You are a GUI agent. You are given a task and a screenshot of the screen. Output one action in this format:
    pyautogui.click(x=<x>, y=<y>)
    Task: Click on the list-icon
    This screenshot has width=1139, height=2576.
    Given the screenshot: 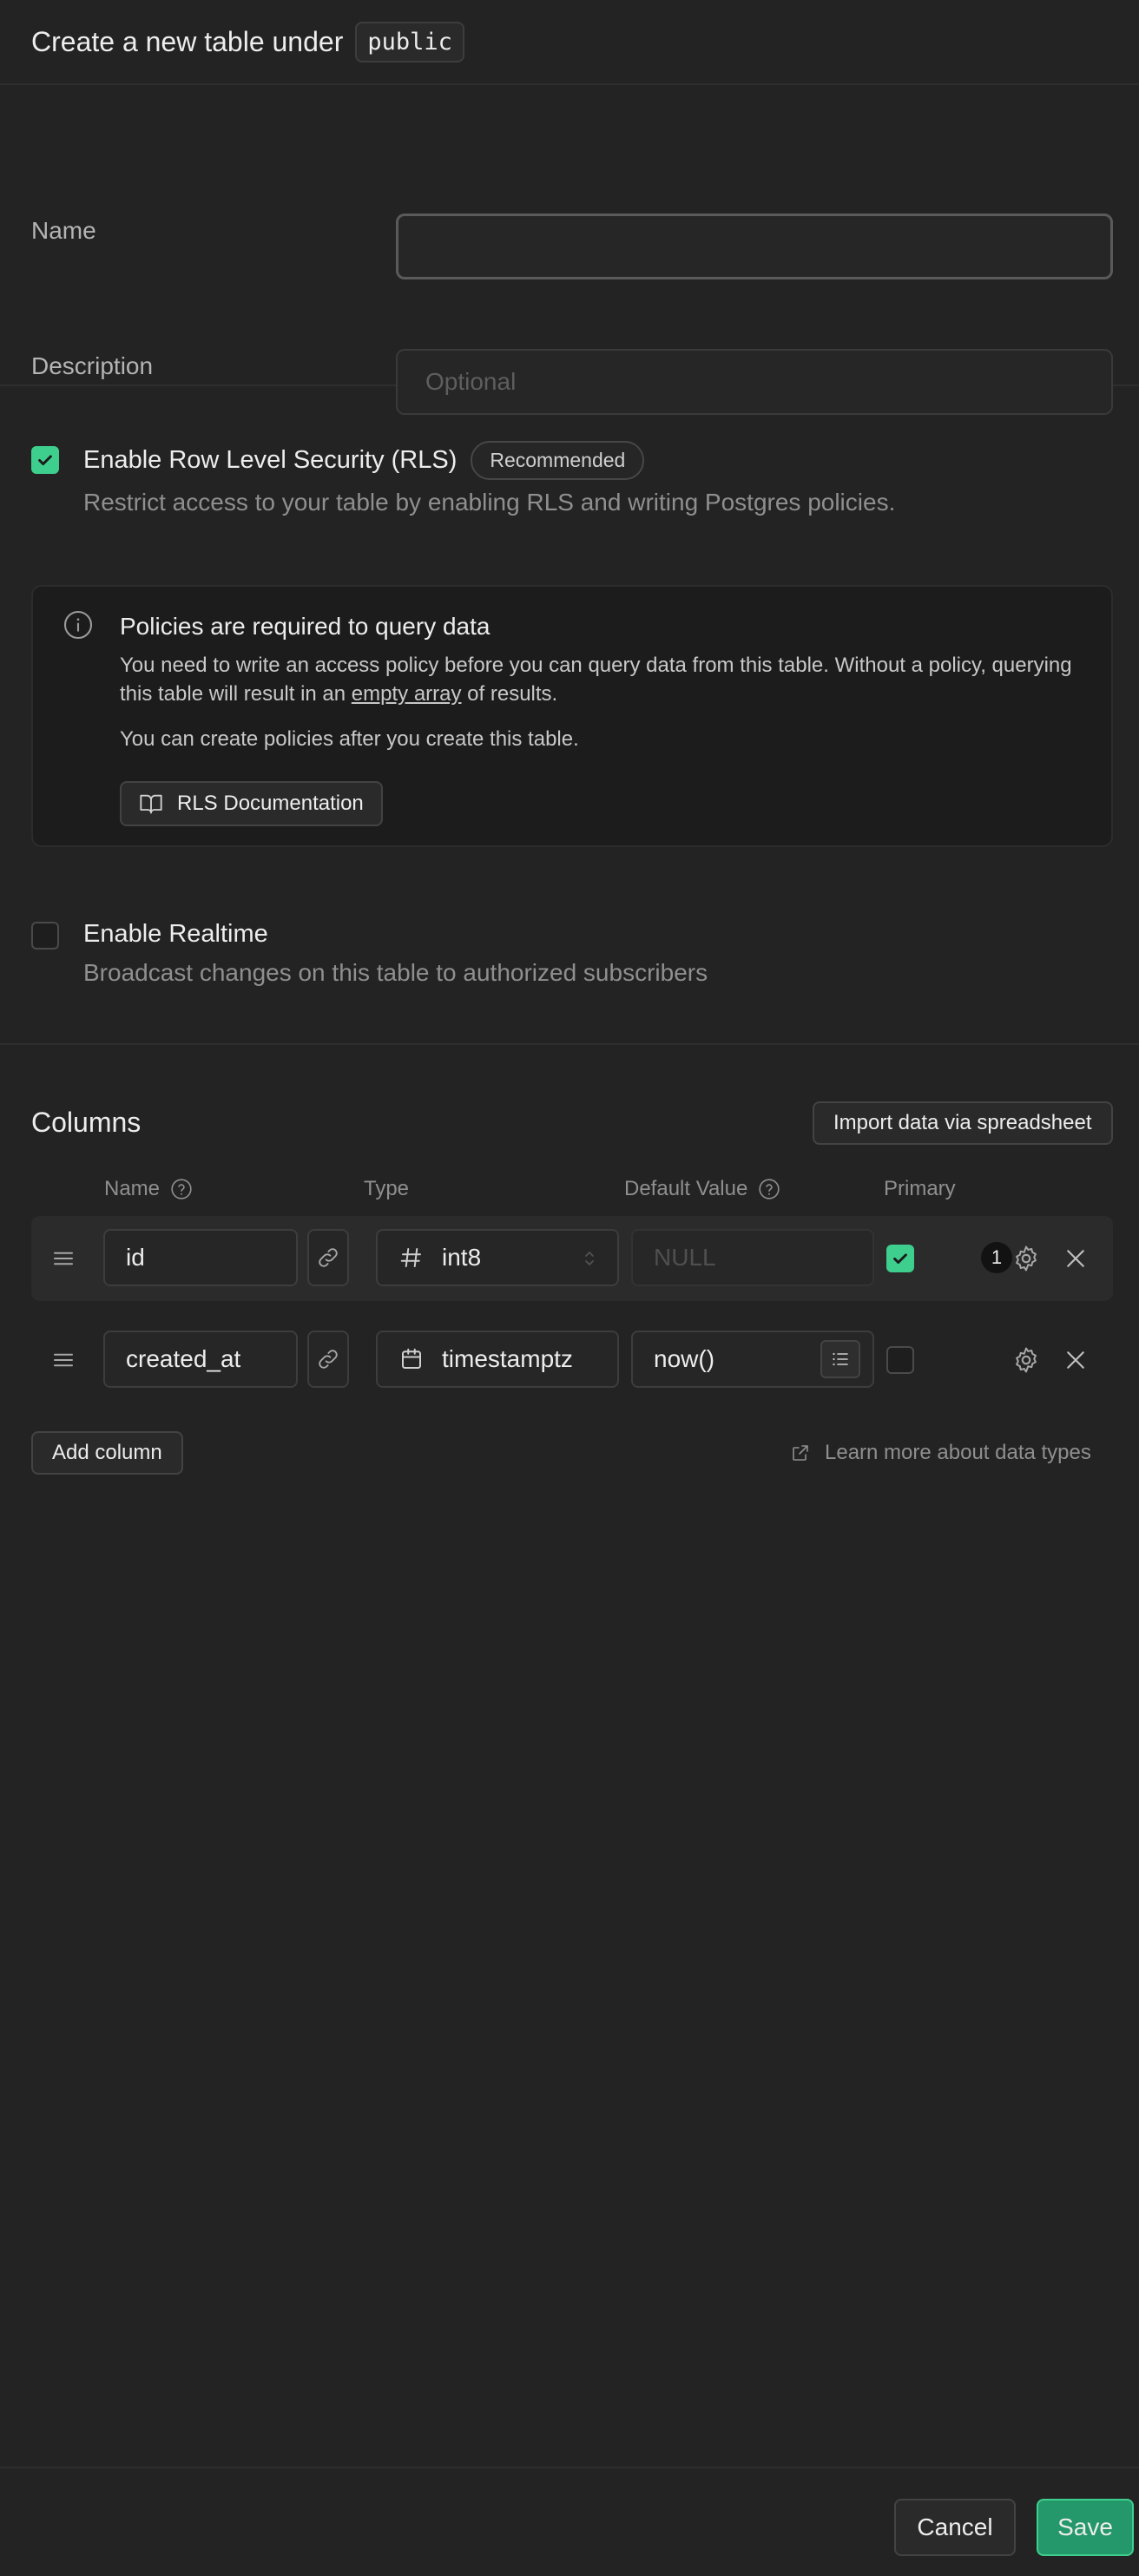 What is the action you would take?
    pyautogui.click(x=840, y=1359)
    